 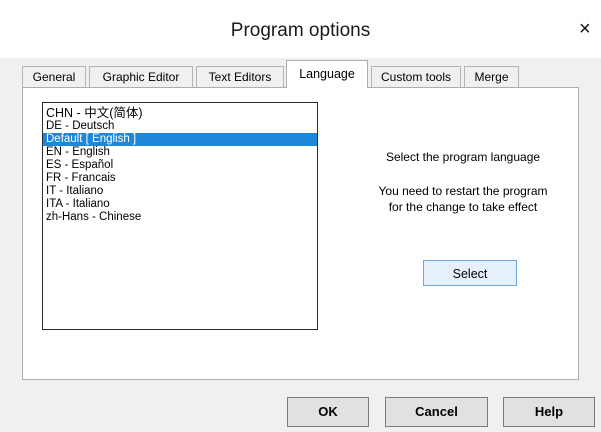 I want to click on language-item: zh-Hans - Chinese, so click(x=180, y=217).